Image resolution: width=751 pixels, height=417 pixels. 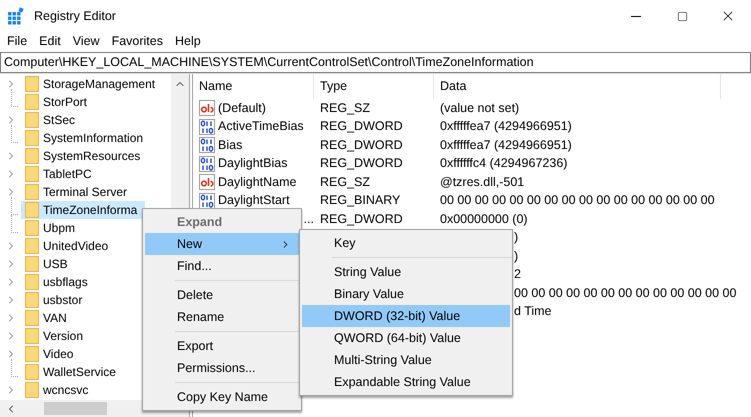 I want to click on tree-item: Video, so click(x=51, y=354).